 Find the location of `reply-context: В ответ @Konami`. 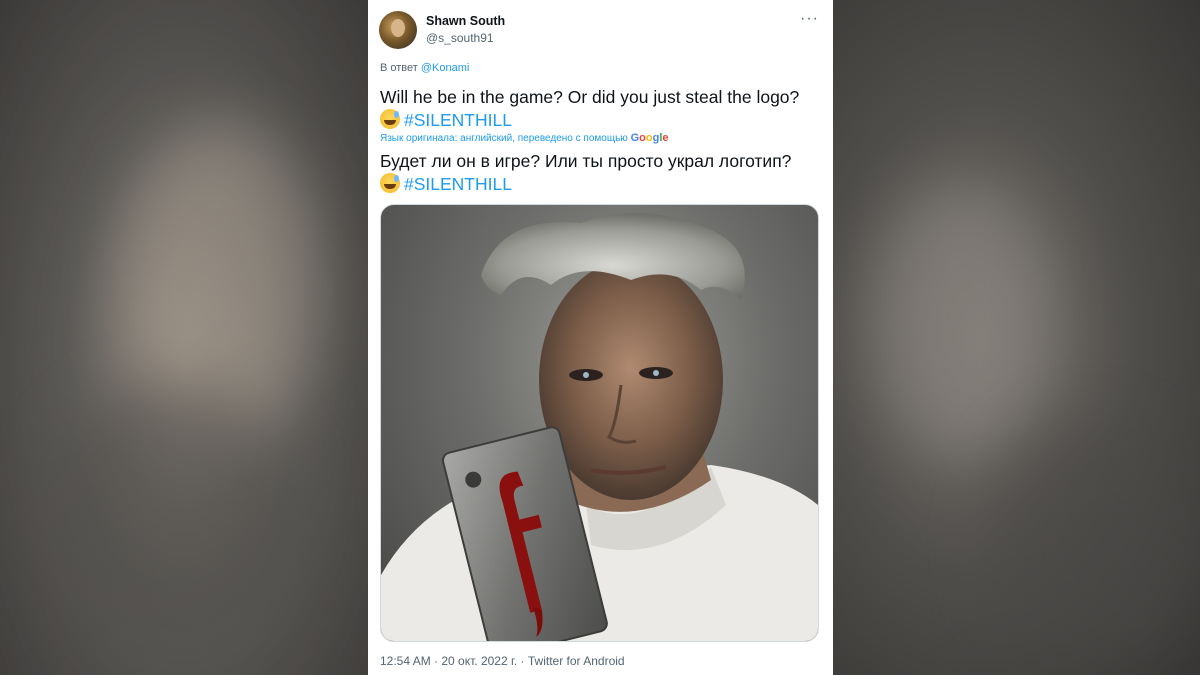

reply-context: В ответ @Konami is located at coordinates (424, 68).